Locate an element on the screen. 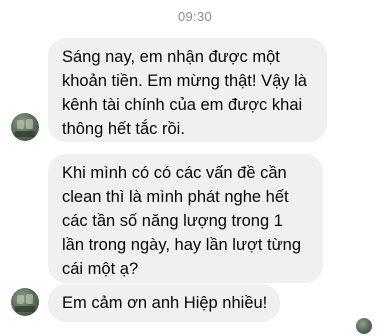 The width and height of the screenshot is (390, 336). message-timestamp: 09:30 is located at coordinates (195, 16).